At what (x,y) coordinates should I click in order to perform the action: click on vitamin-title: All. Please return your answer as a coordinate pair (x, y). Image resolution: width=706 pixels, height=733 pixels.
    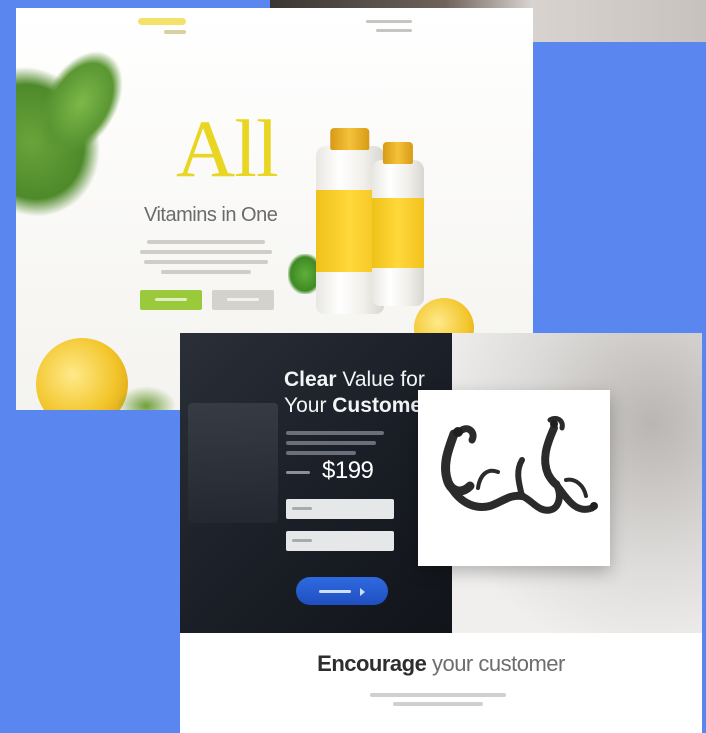
    Looking at the image, I should click on (227, 148).